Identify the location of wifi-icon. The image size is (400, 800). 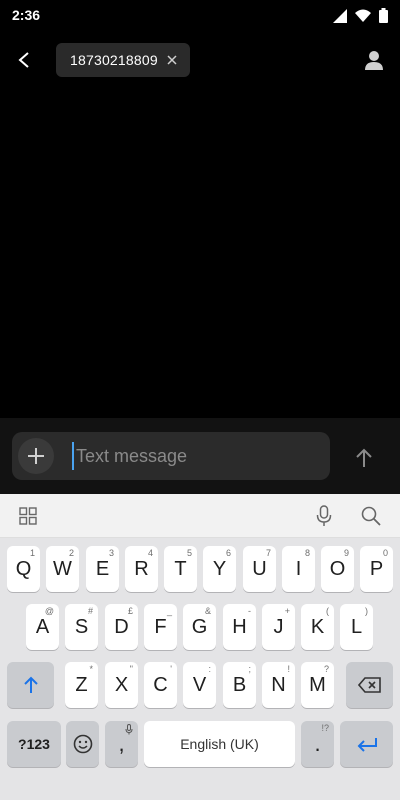
(363, 15).